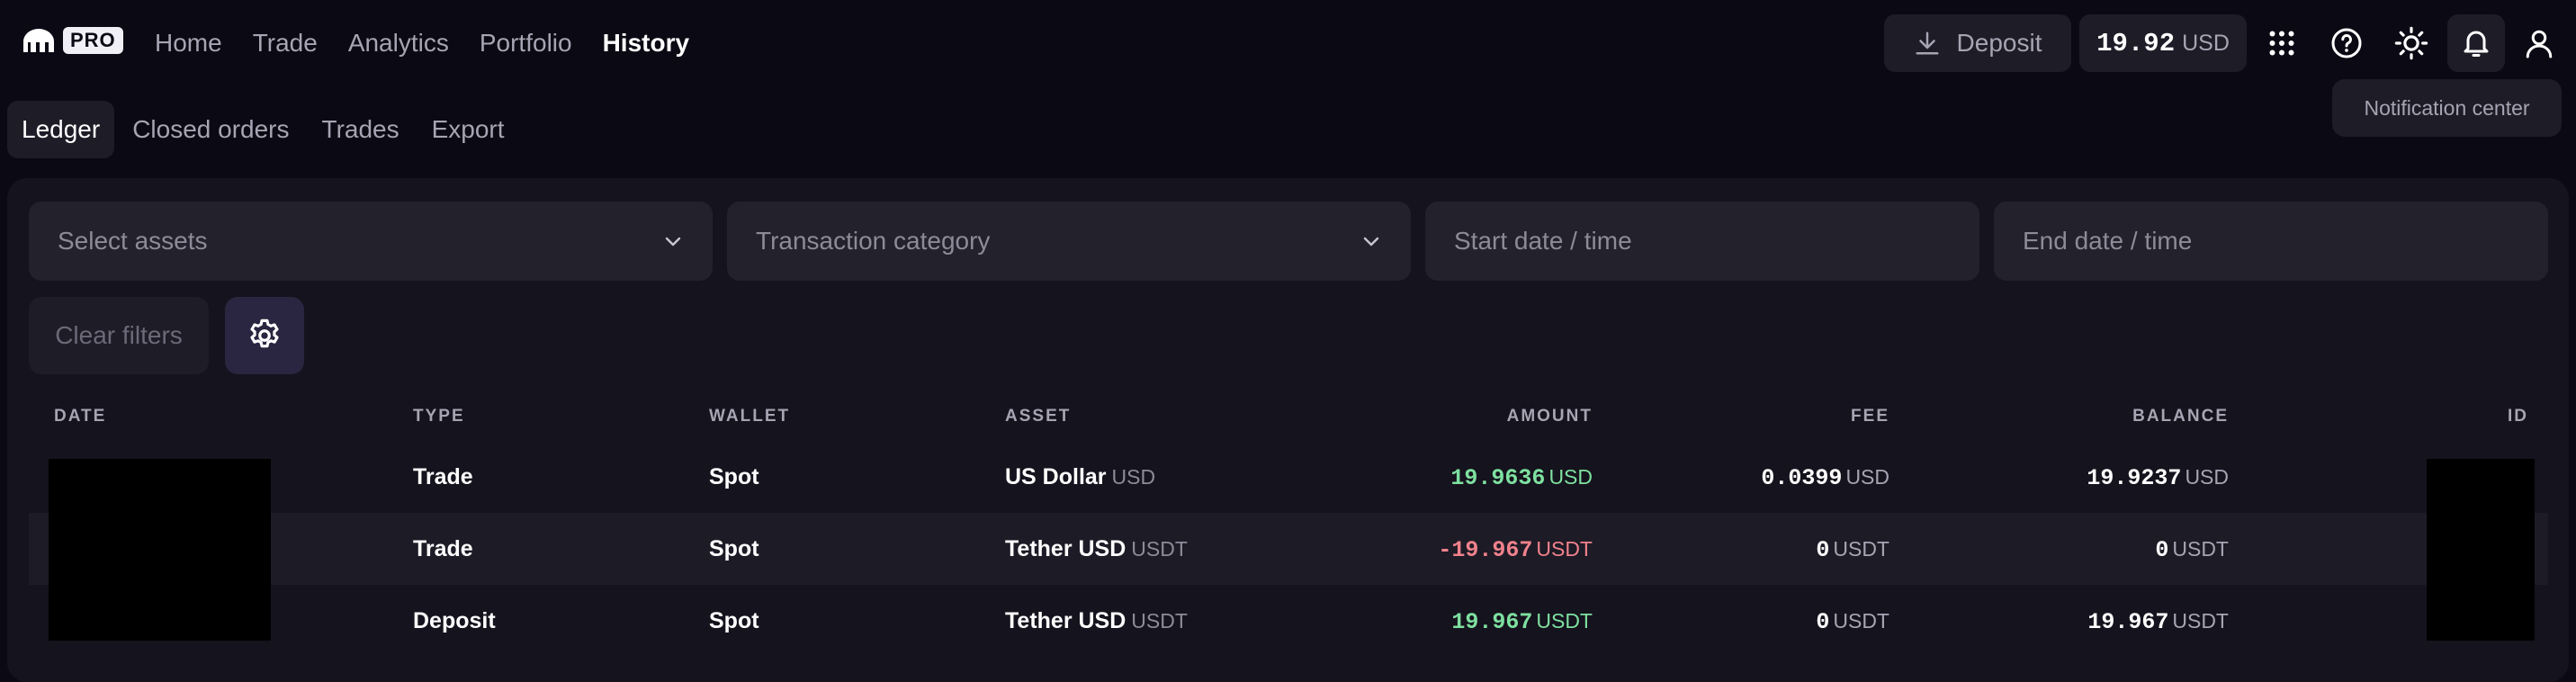  I want to click on nav-portfolio: Portfolio, so click(526, 43).